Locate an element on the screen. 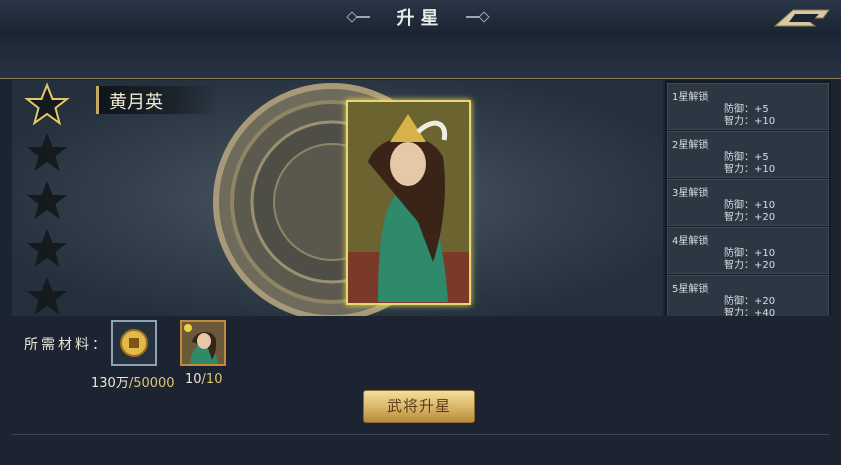  materials-label: 所需材料： is located at coordinates (66, 345).